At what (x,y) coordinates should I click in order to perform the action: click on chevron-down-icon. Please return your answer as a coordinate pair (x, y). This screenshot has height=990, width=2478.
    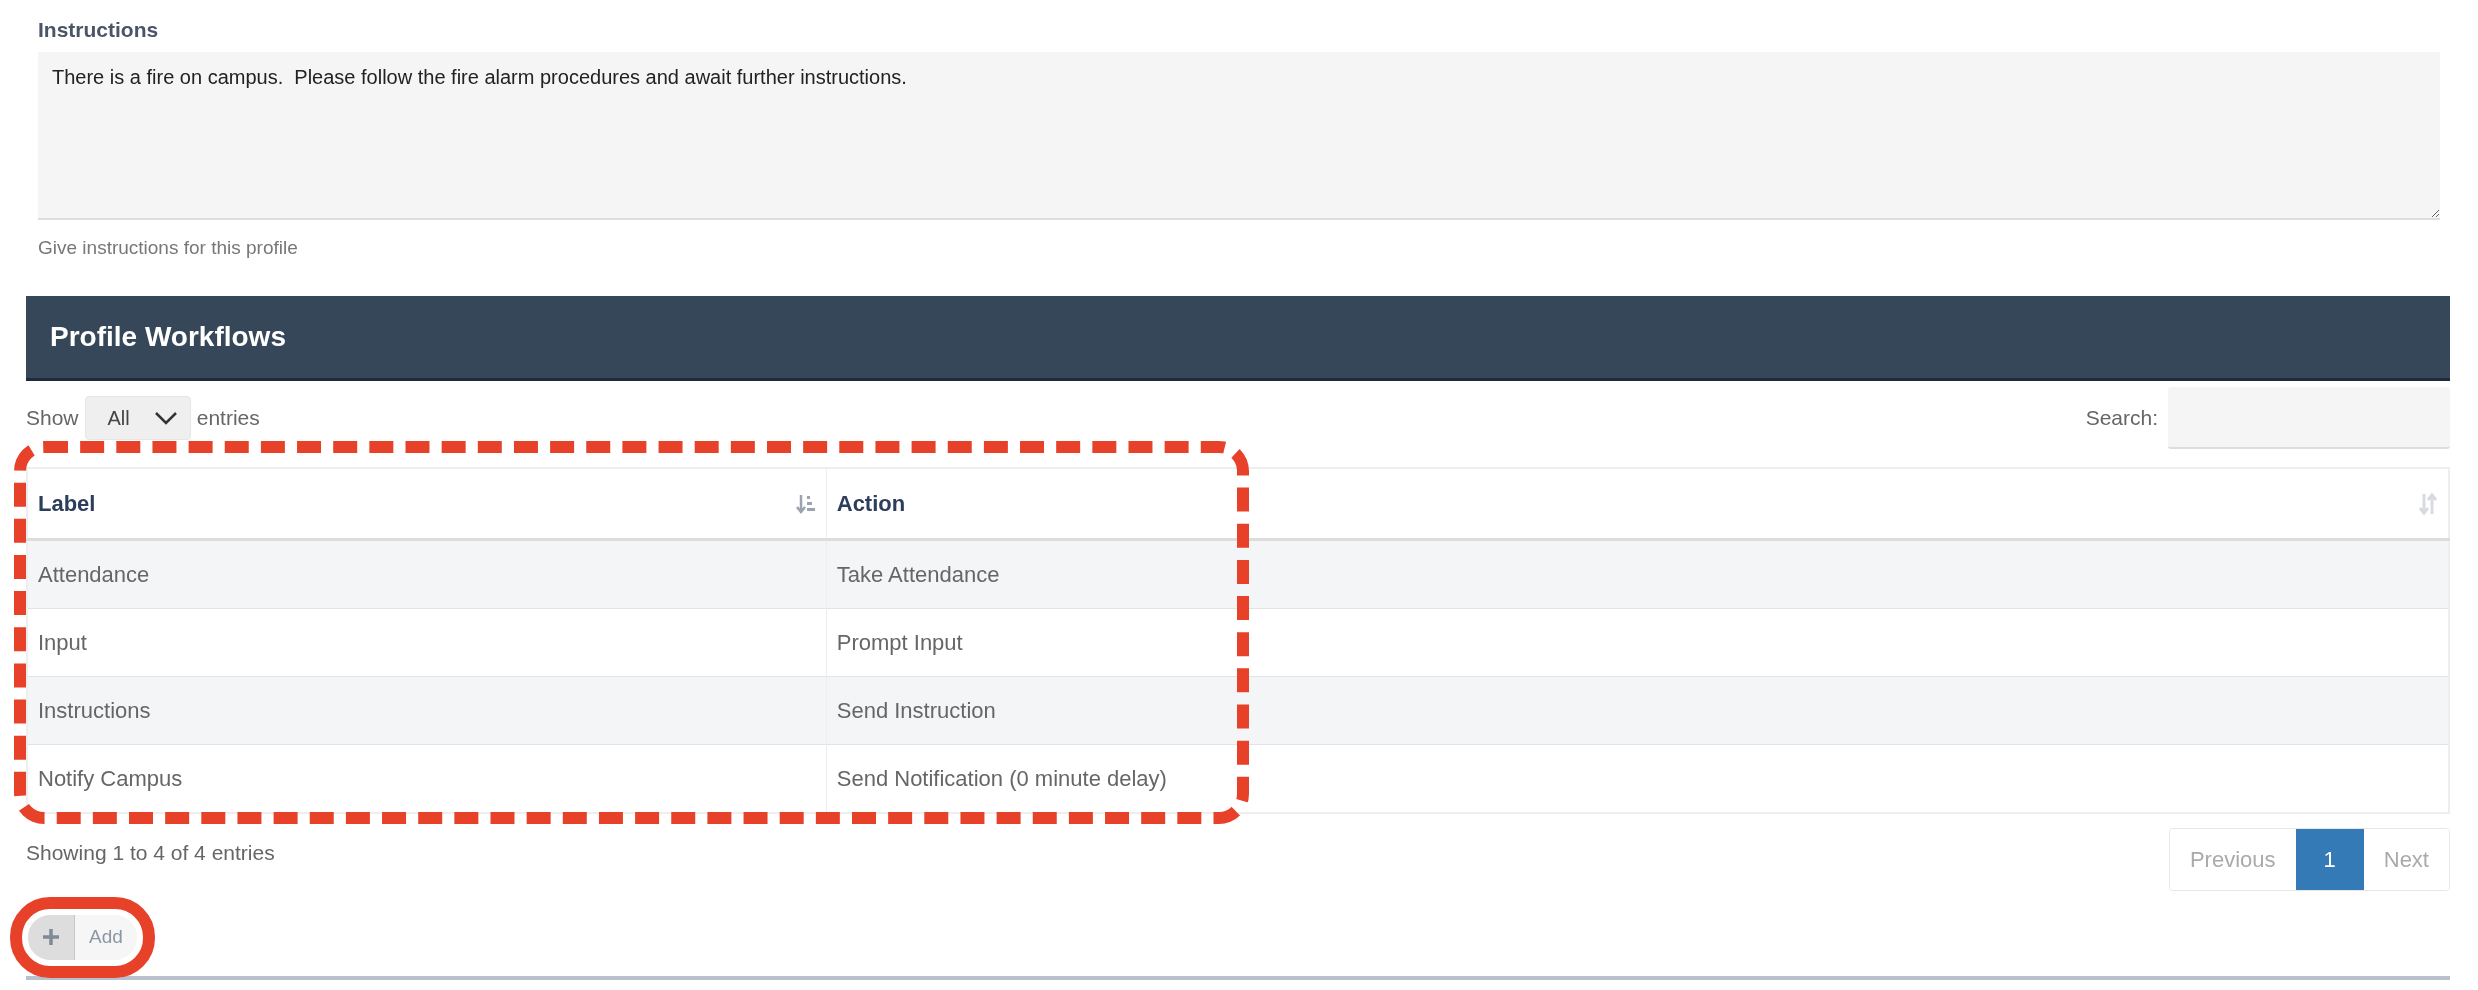
    Looking at the image, I should click on (165, 418).